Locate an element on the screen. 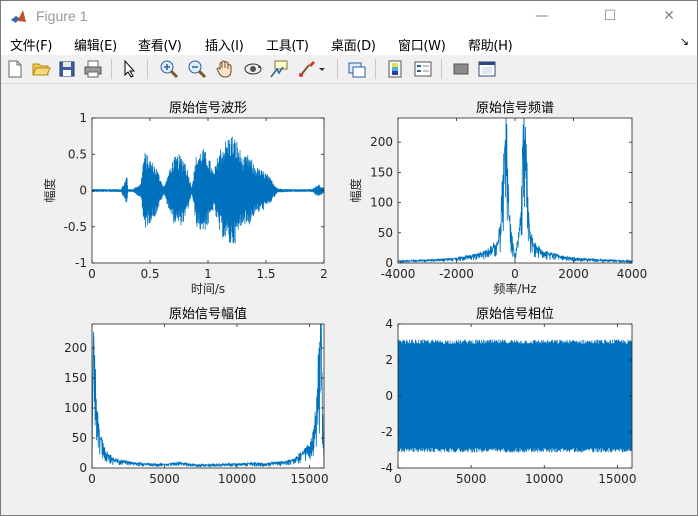 The width and height of the screenshot is (698, 516). chart-3: 0 5000 10000 15000 0 50 100 150 200 原始信号幅值 is located at coordinates (196, 396).